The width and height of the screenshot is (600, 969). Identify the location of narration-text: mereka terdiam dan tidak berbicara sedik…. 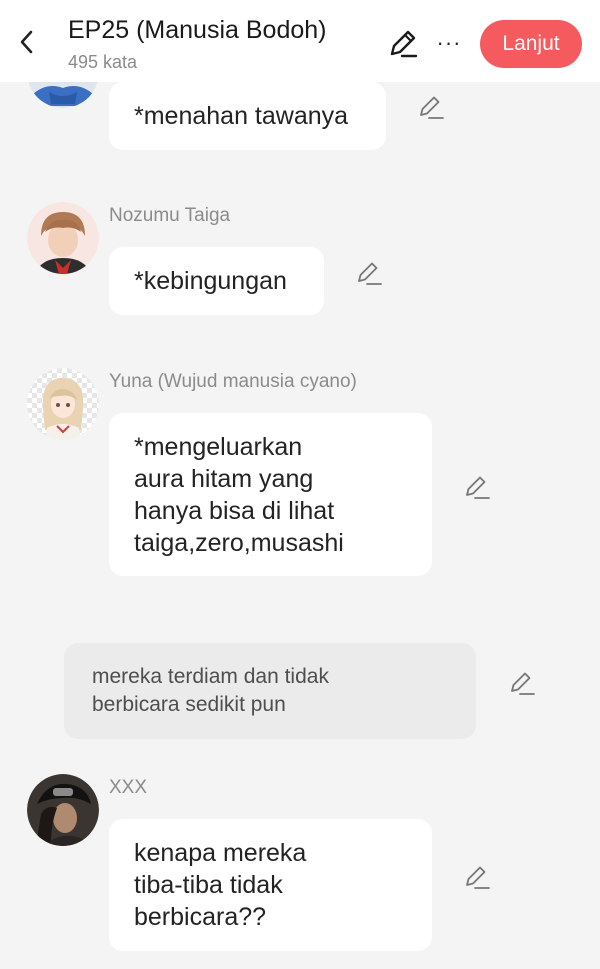
(210, 690).